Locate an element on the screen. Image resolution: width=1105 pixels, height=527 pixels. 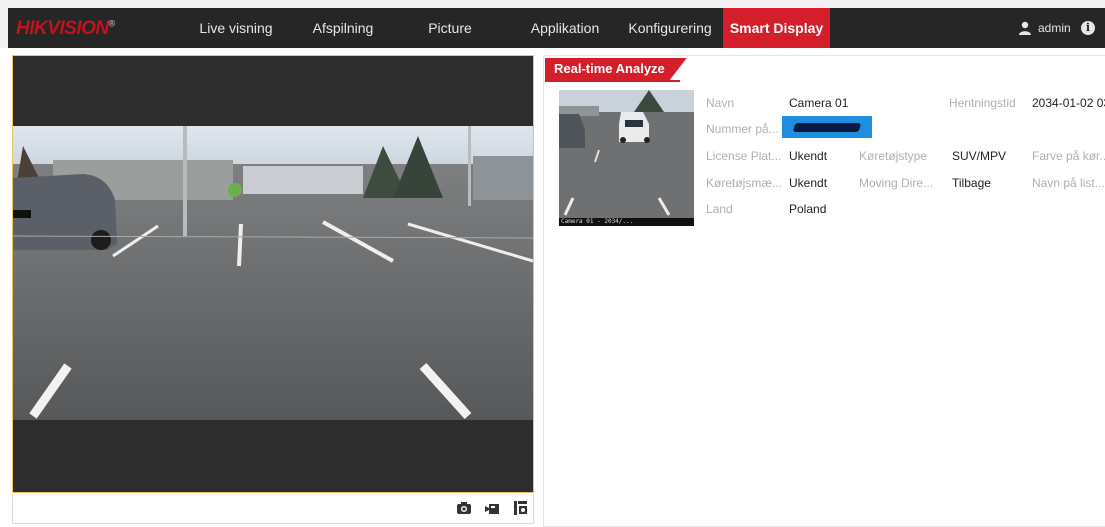
user-menu: admin is located at coordinates (1044, 28).